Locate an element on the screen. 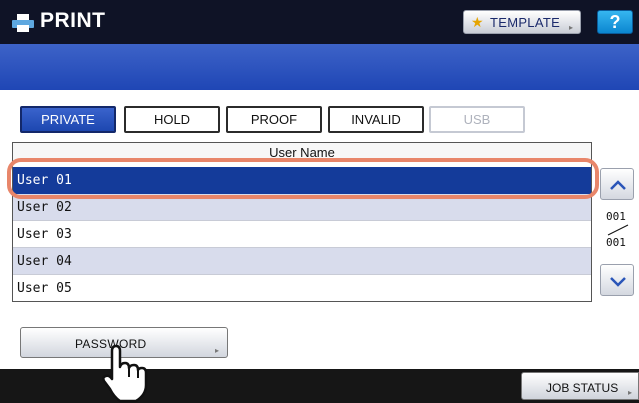 The width and height of the screenshot is (639, 403). tab-proof: PROOF is located at coordinates (274, 119).